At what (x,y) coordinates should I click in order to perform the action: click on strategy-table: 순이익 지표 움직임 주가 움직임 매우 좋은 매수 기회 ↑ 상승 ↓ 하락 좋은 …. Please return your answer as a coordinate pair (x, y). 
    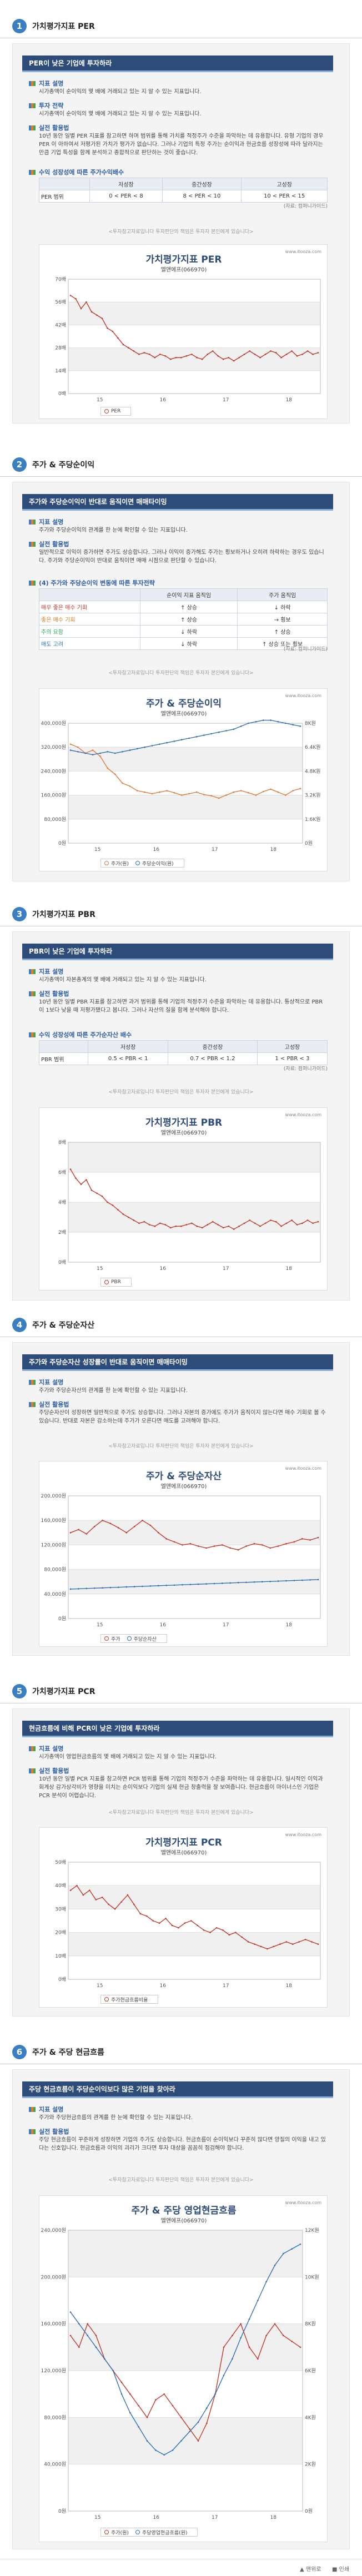
    Looking at the image, I should click on (183, 619).